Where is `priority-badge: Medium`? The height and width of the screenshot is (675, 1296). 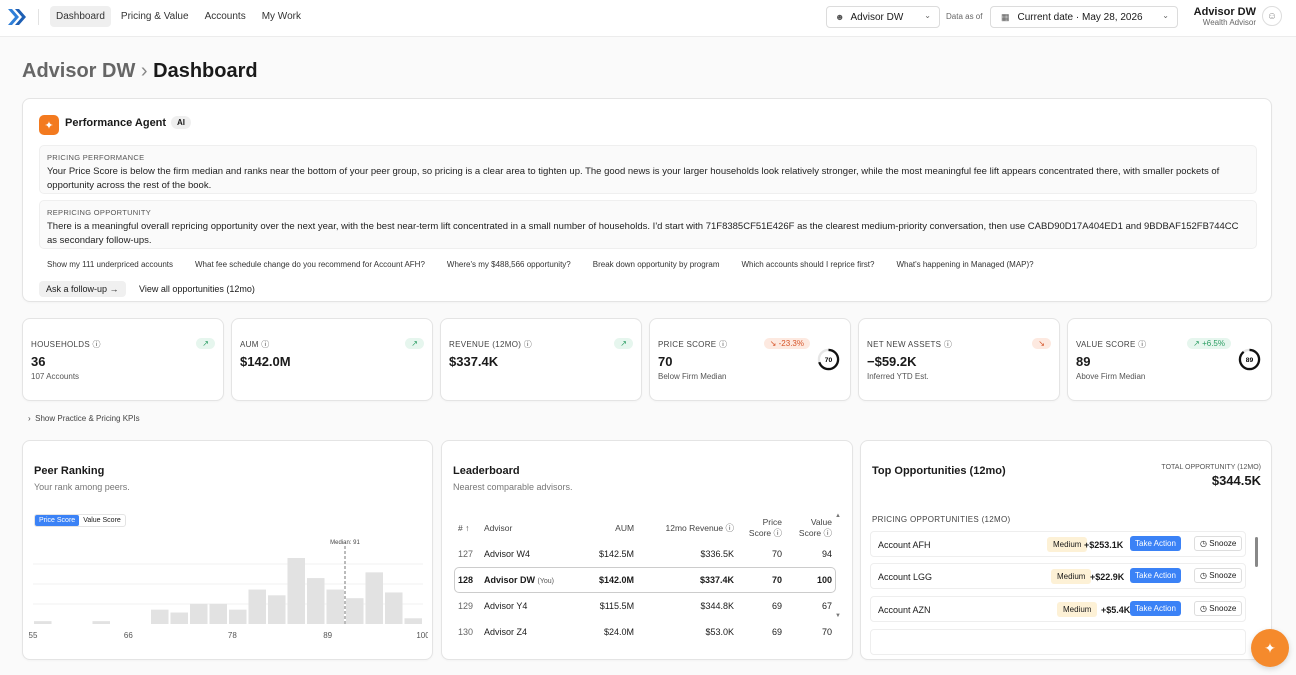
priority-badge: Medium is located at coordinates (1071, 576).